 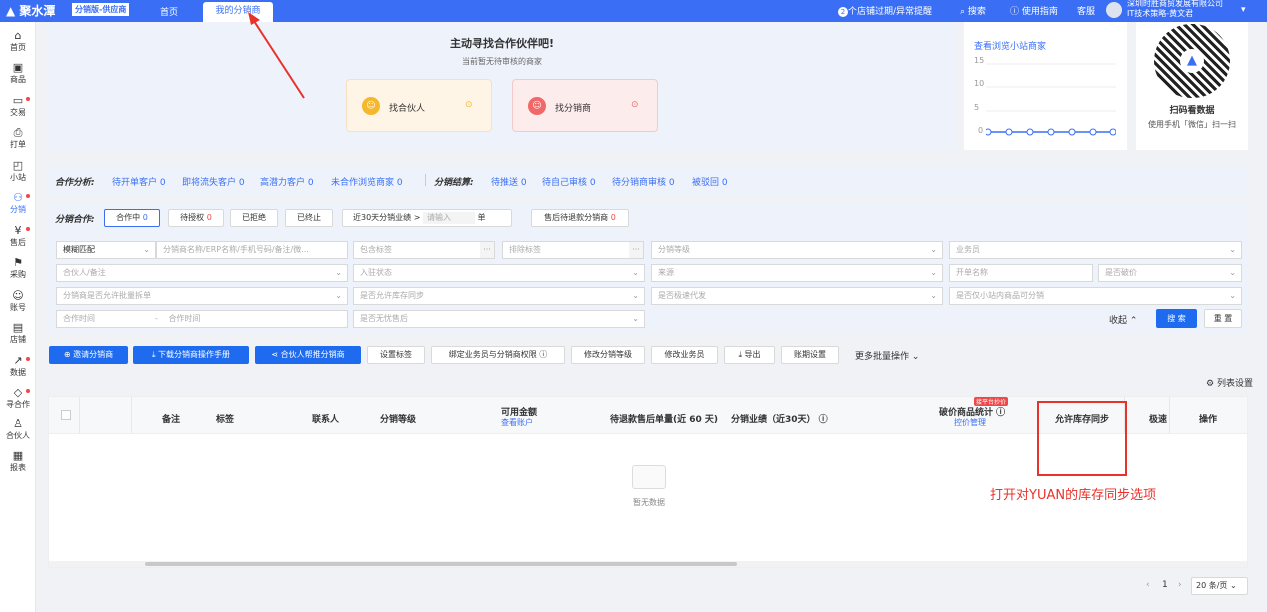 I want to click on sidebar-item-label: 交易, so click(x=18, y=112).